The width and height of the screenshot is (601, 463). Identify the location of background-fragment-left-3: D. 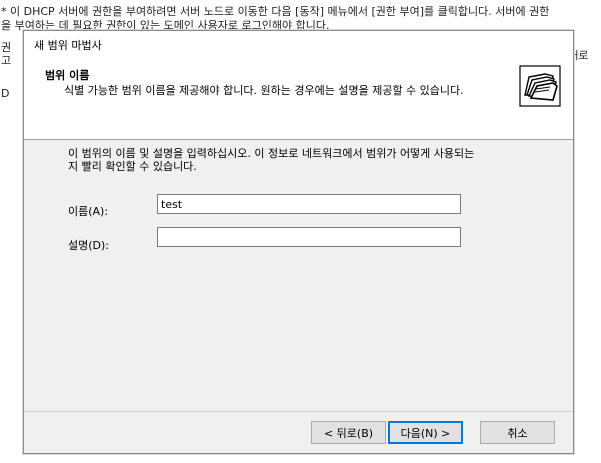
(5, 93).